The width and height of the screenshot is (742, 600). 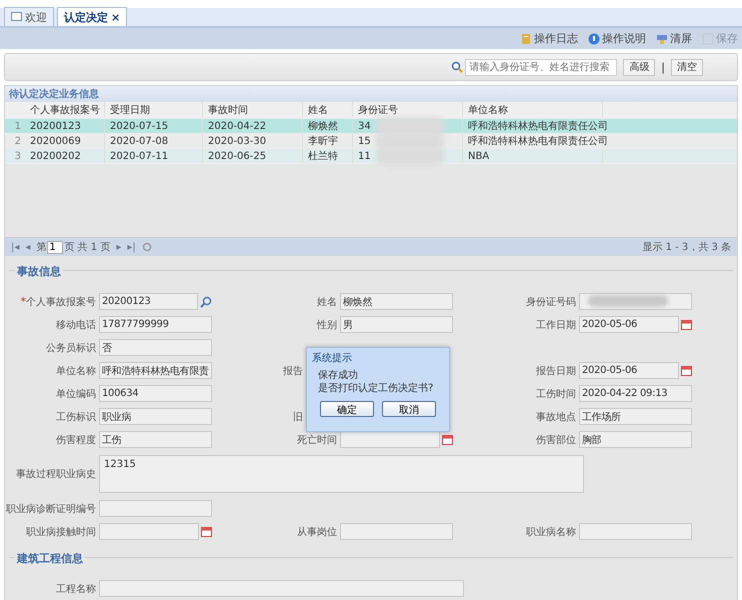 What do you see at coordinates (76, 371) in the screenshot?
I see `field-label: 单位名称` at bounding box center [76, 371].